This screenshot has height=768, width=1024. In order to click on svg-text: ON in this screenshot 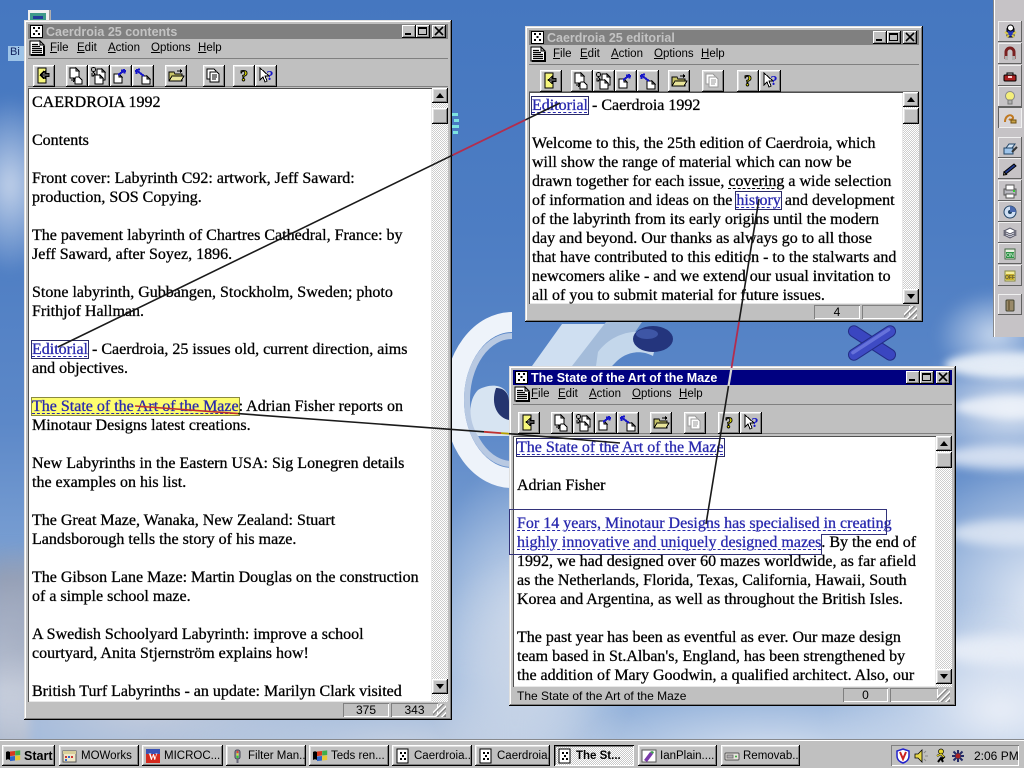, I will do `click(1010, 256)`.